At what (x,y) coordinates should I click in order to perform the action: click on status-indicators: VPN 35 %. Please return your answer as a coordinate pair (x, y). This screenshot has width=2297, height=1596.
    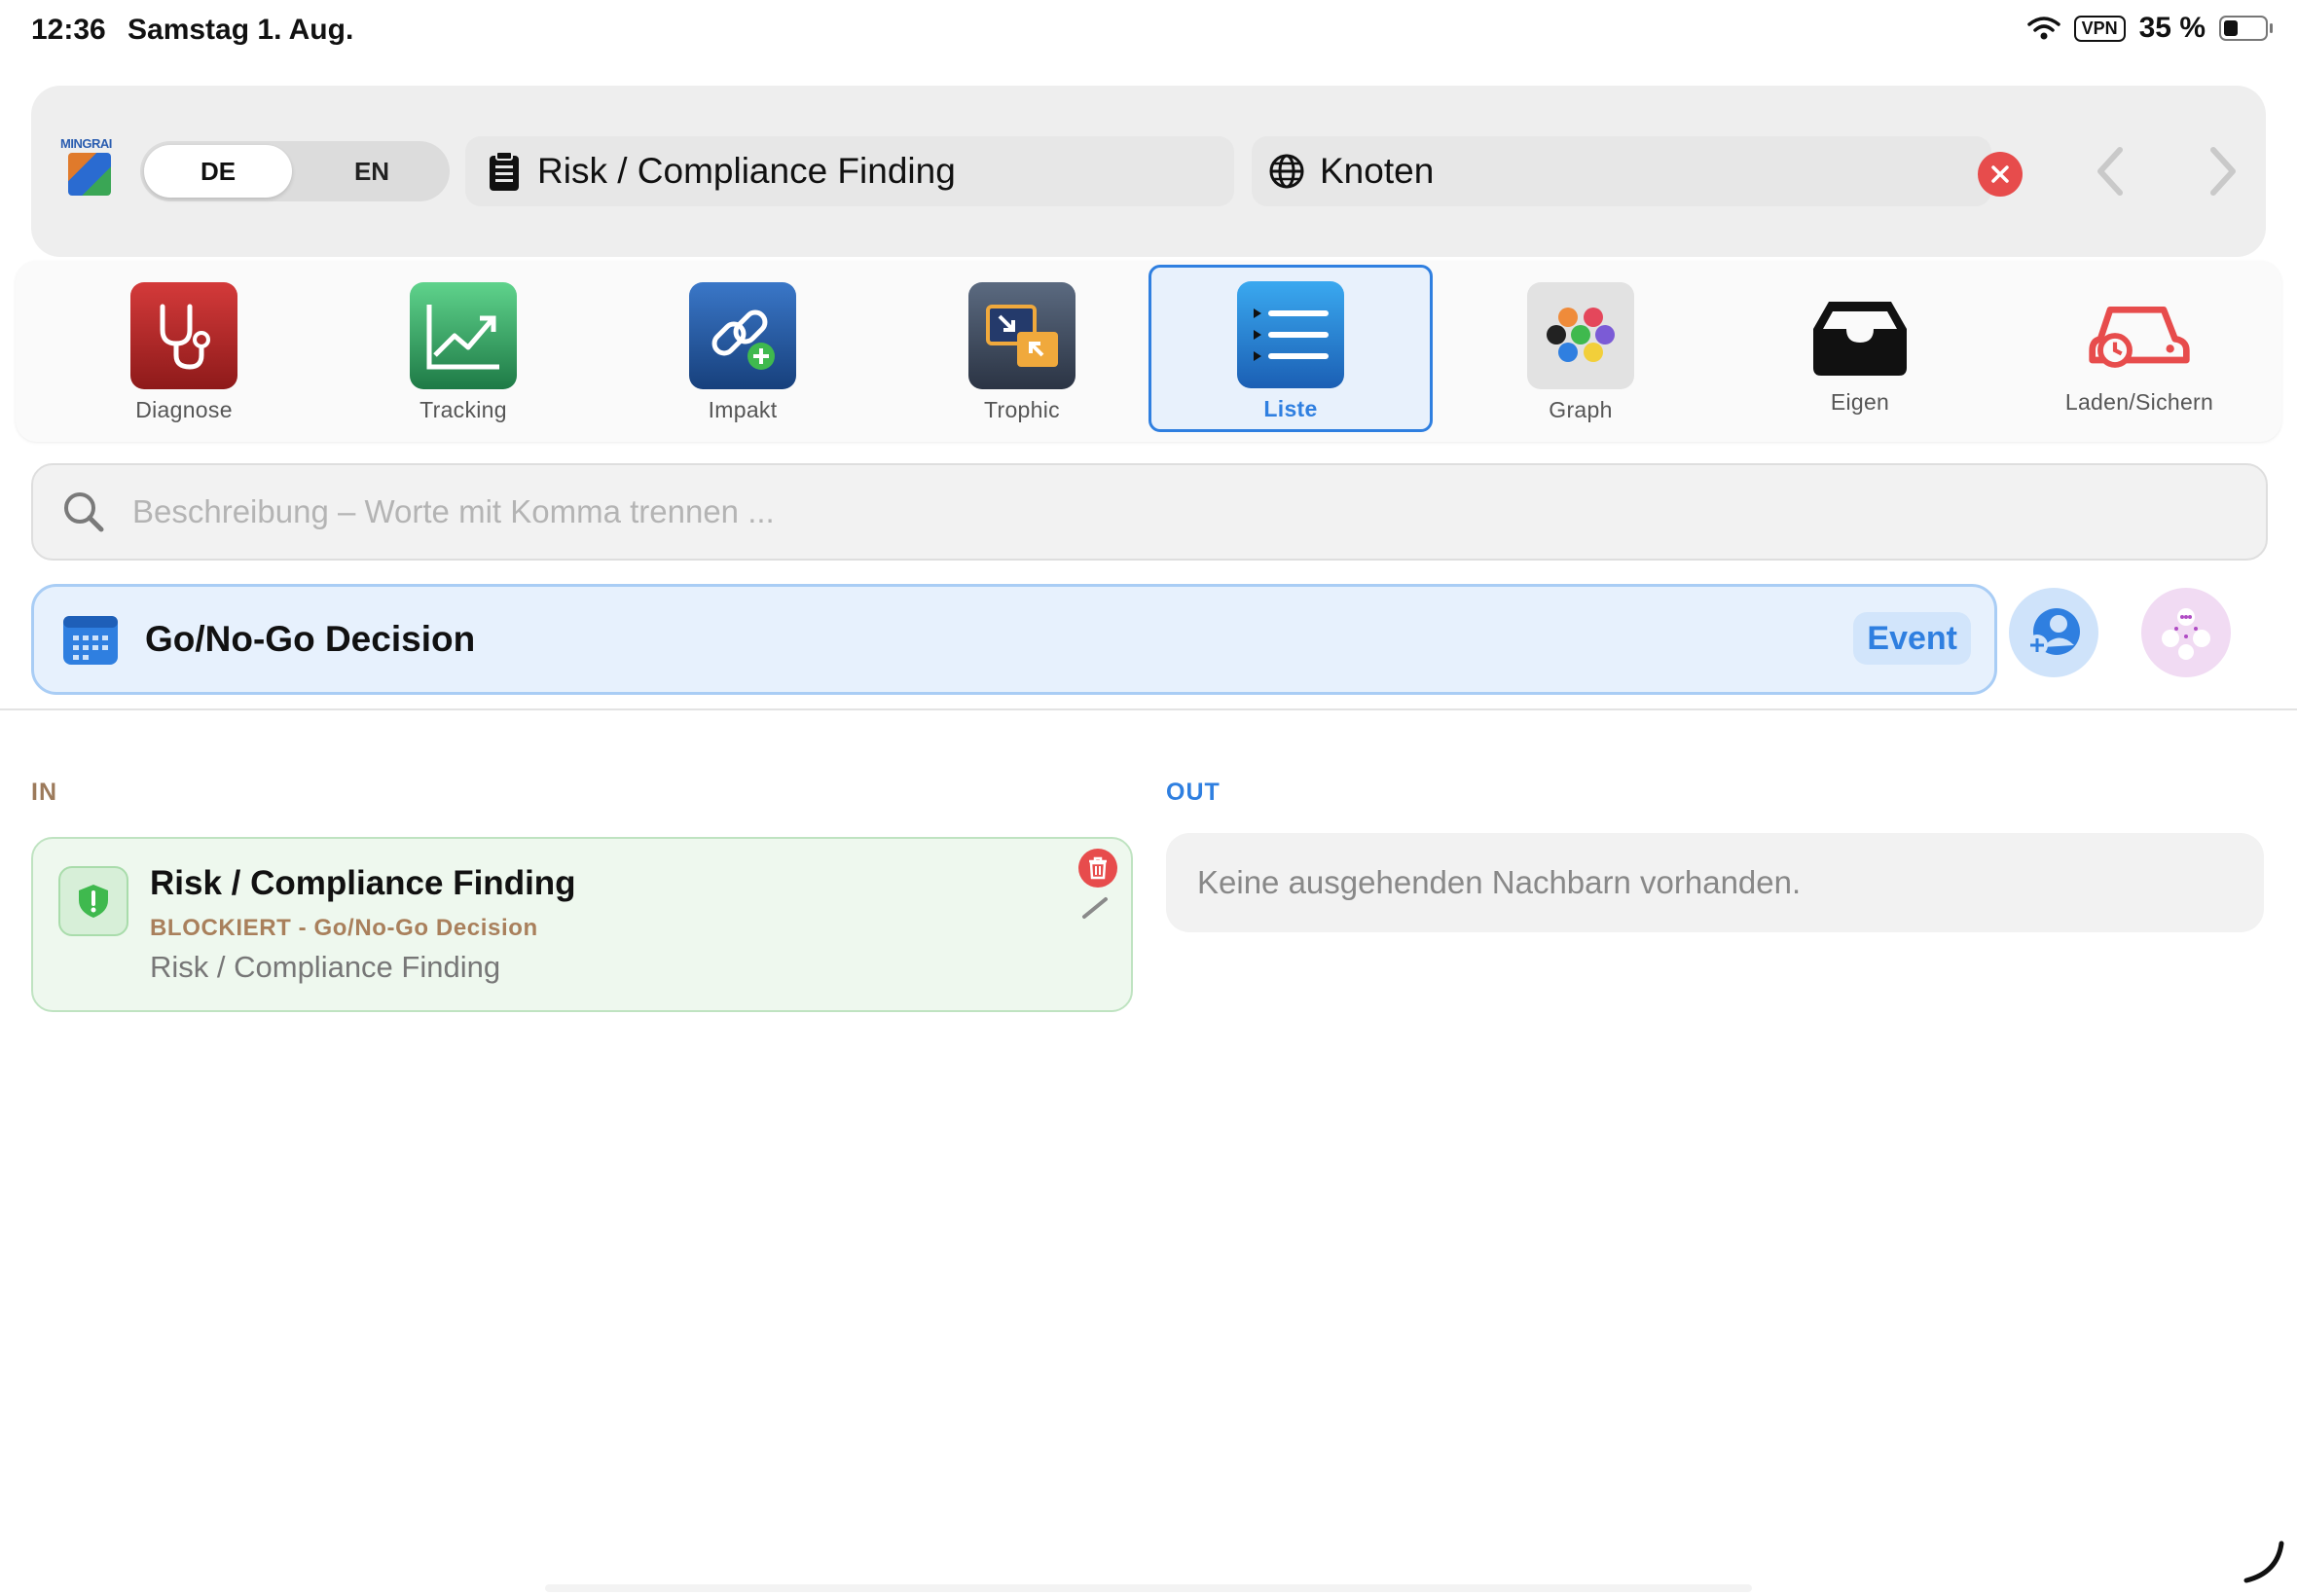
    Looking at the image, I should click on (2150, 28).